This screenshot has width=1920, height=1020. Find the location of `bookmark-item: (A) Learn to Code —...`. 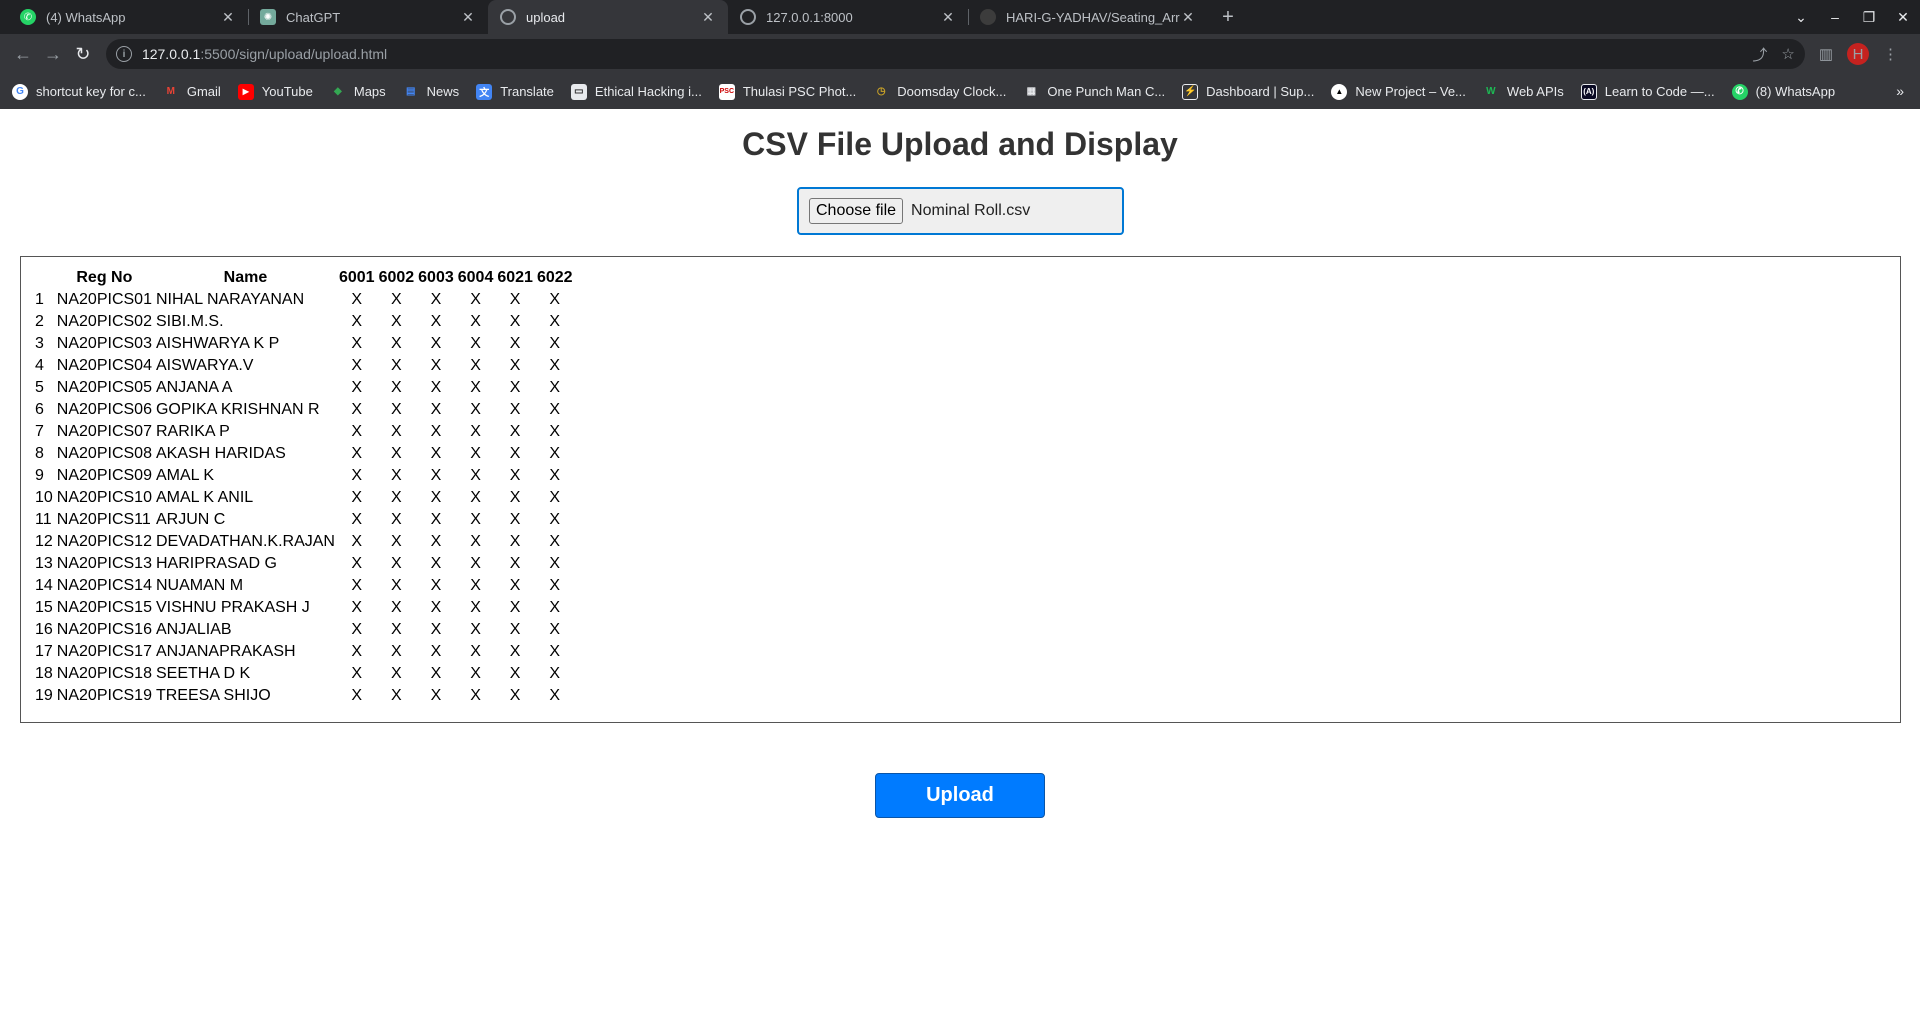

bookmark-item: (A) Learn to Code —... is located at coordinates (1647, 91).